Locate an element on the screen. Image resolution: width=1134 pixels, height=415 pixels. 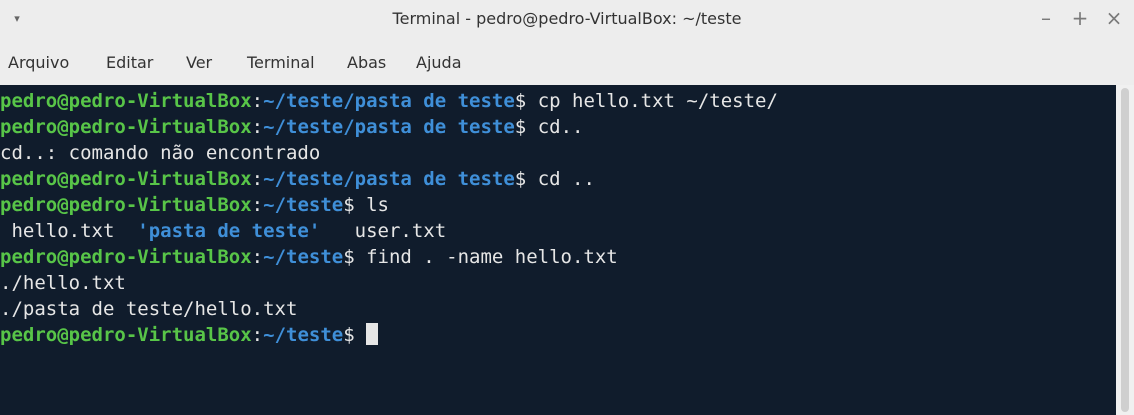
close-icon: × is located at coordinates (1114, 18).